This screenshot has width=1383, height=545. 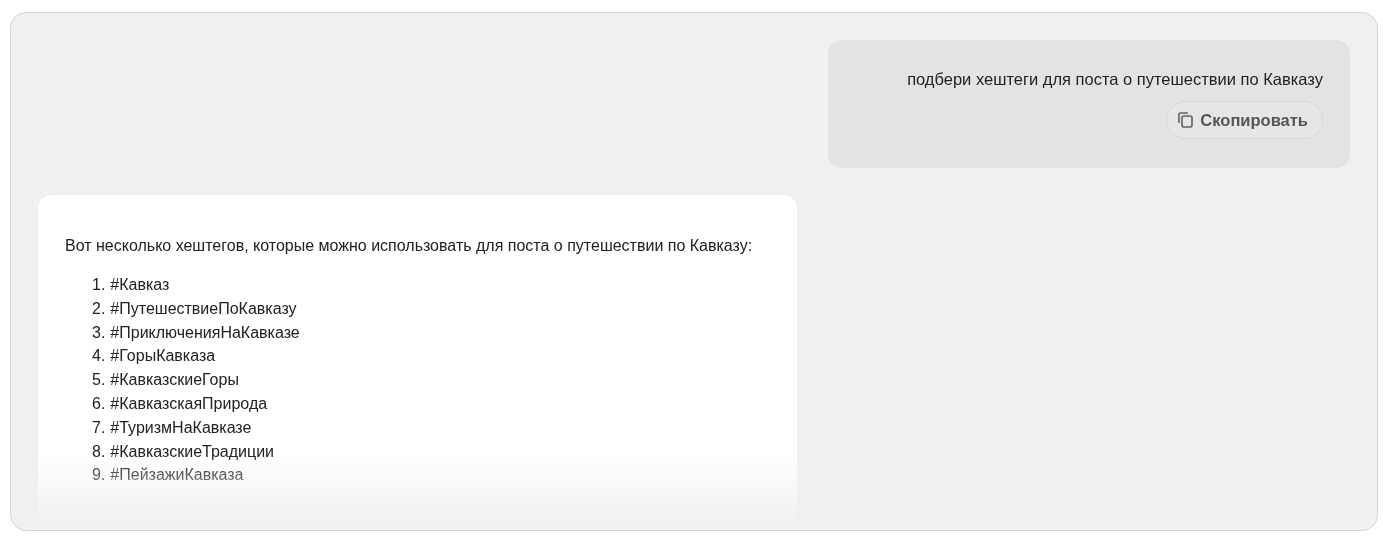 I want to click on copy-icon, so click(x=1185, y=120).